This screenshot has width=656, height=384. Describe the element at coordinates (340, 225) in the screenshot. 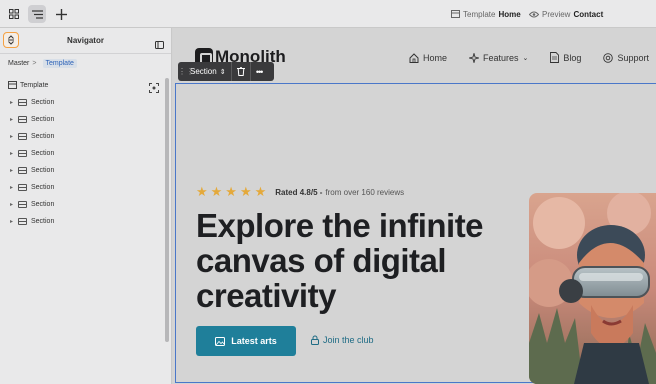

I see `headline-line: Explore the infinite` at that location.